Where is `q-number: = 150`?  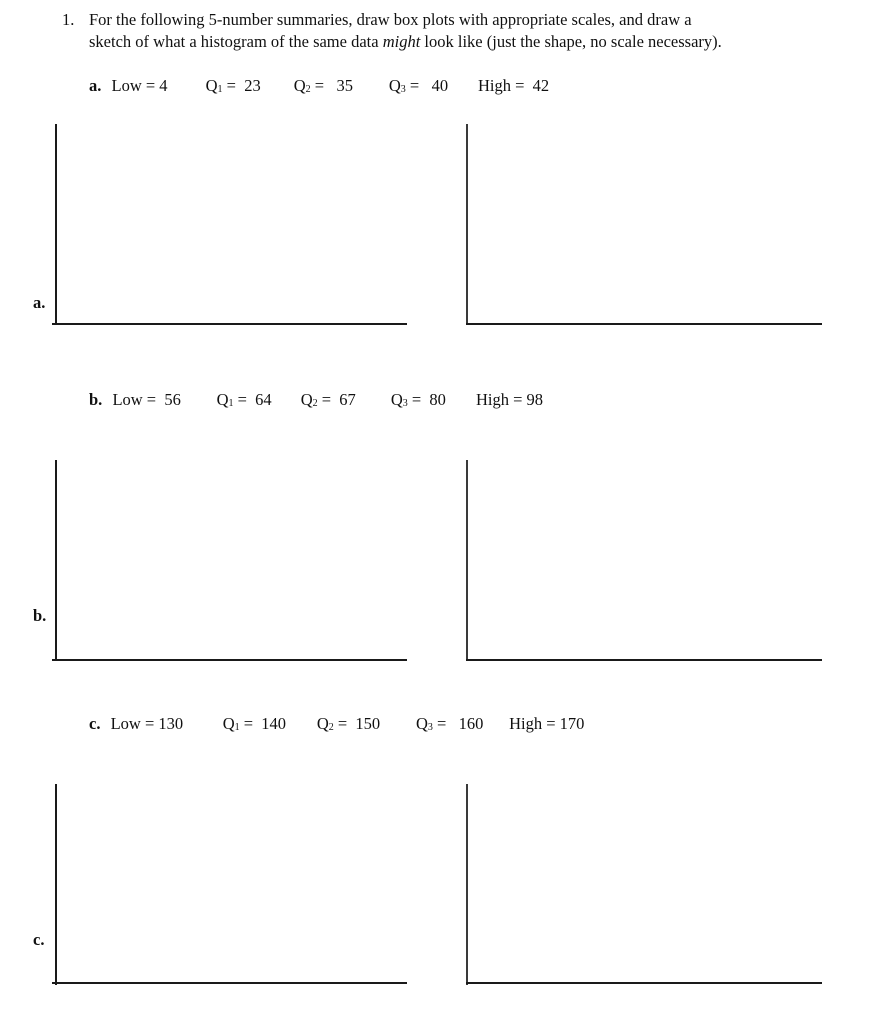
q-number: = 150 is located at coordinates (357, 723).